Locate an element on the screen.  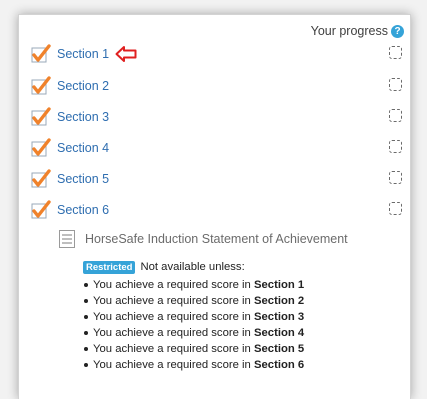
section-row: Section 4 is located at coordinates (216, 148).